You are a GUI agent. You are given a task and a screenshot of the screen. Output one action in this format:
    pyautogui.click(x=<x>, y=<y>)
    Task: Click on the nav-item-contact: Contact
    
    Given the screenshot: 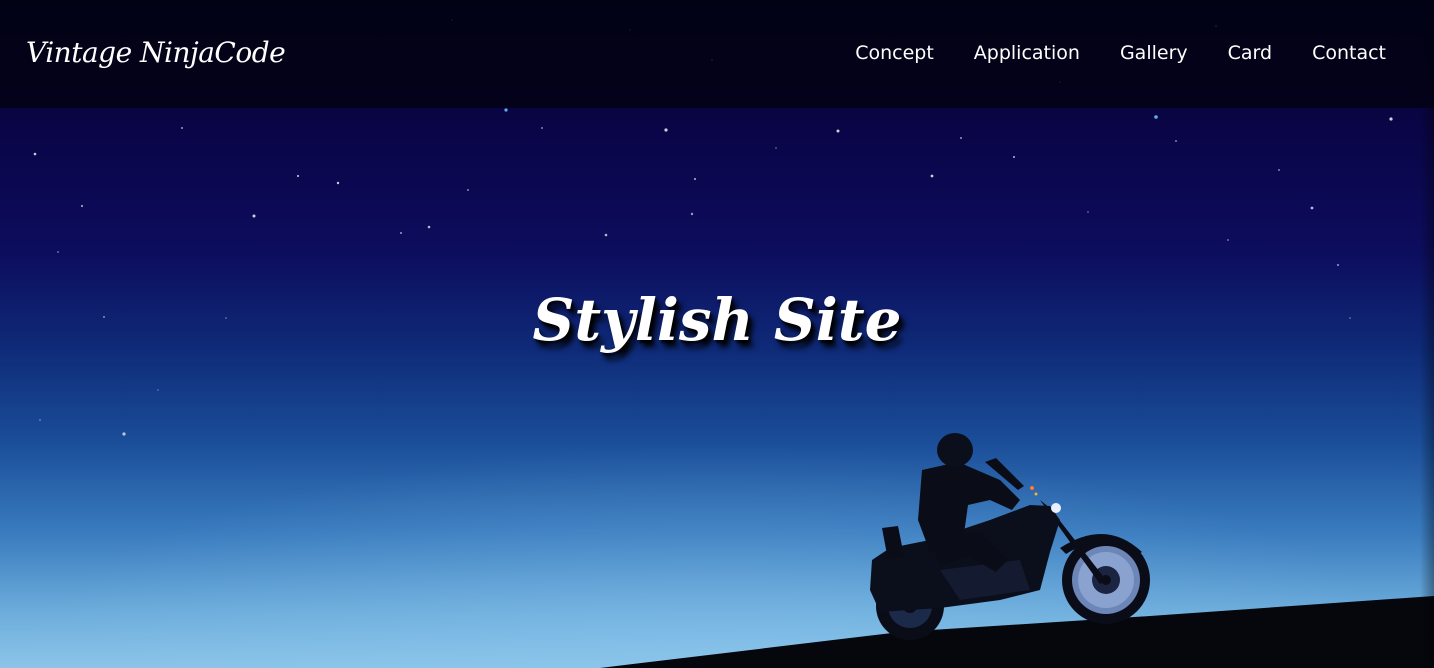 What is the action you would take?
    pyautogui.click(x=1349, y=53)
    